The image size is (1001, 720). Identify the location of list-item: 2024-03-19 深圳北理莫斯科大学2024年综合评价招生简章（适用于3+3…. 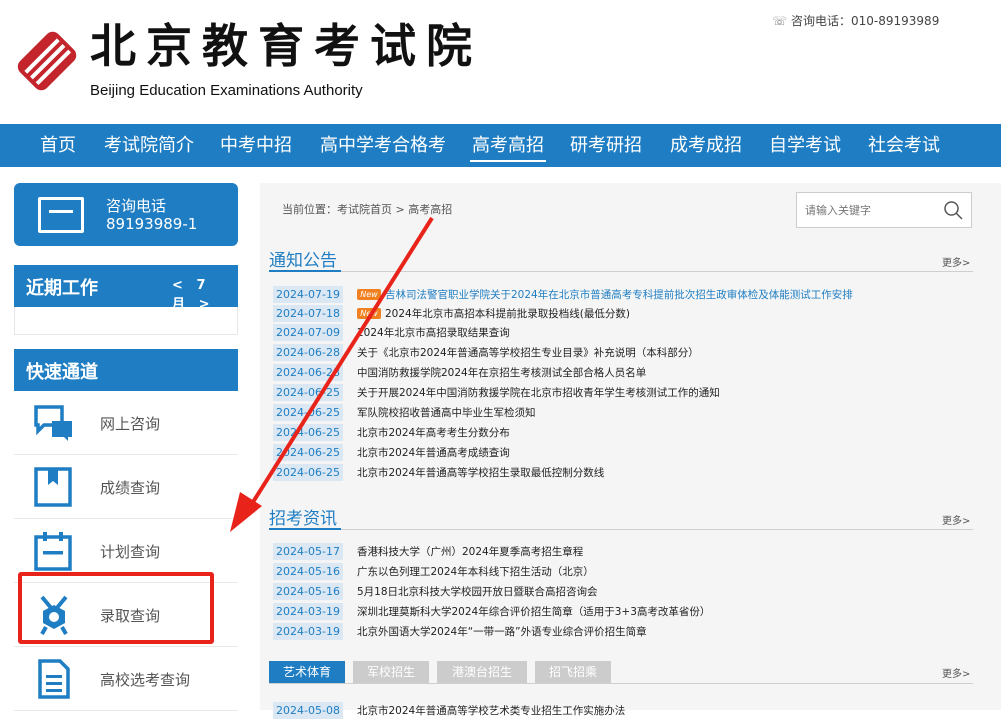
(623, 611).